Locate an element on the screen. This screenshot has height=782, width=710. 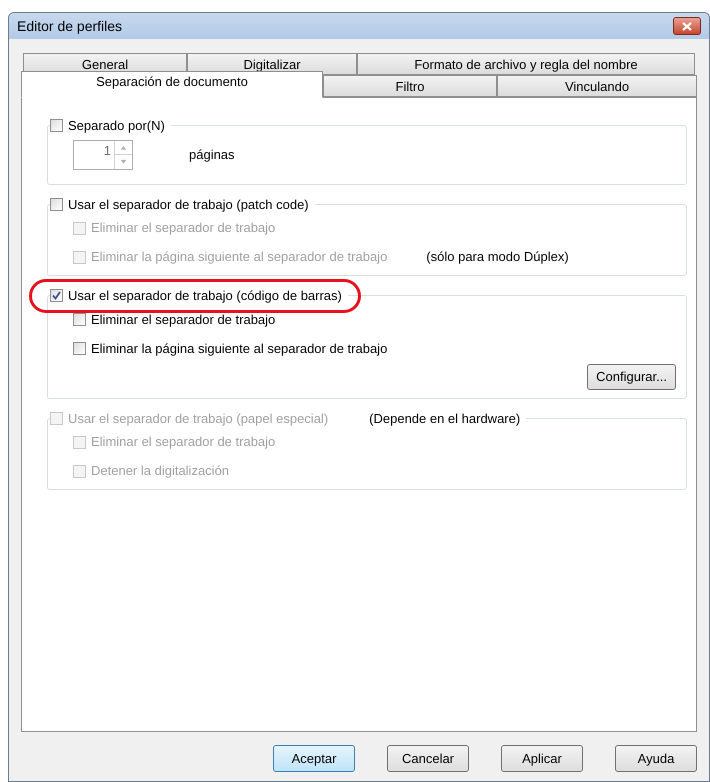
note-text: (sólo para modo Dúplex) is located at coordinates (497, 257).